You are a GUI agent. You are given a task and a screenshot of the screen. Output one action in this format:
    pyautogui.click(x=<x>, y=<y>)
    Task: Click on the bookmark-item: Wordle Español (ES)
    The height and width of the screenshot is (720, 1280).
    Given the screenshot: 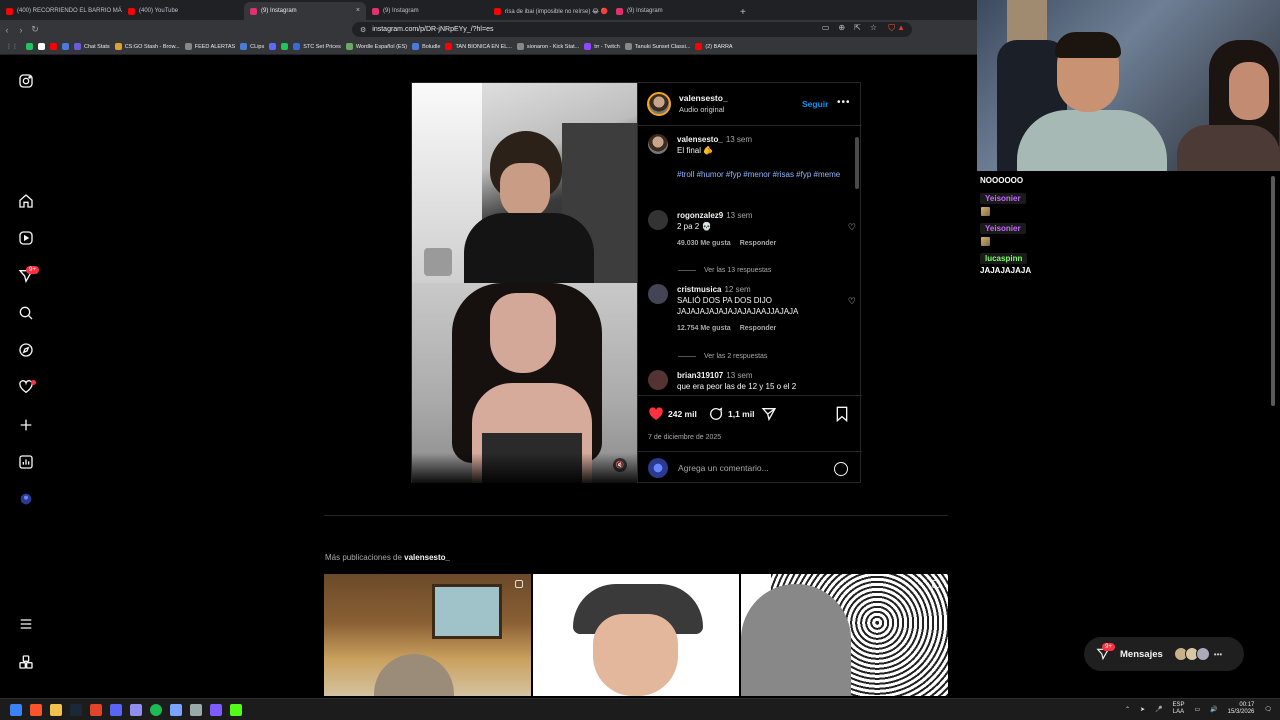 What is the action you would take?
    pyautogui.click(x=376, y=46)
    